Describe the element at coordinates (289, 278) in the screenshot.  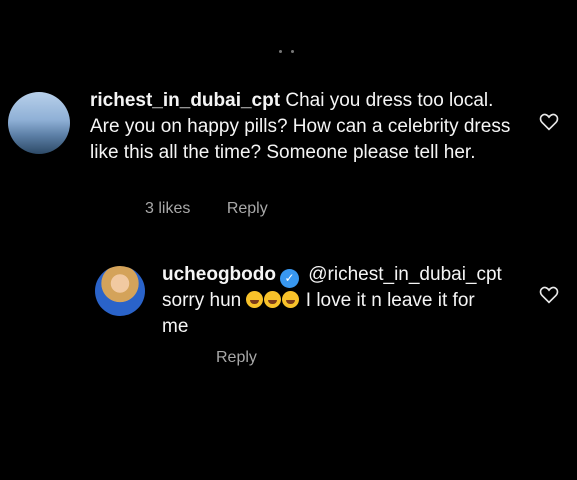
I see `verified-badge-icon: ✓` at that location.